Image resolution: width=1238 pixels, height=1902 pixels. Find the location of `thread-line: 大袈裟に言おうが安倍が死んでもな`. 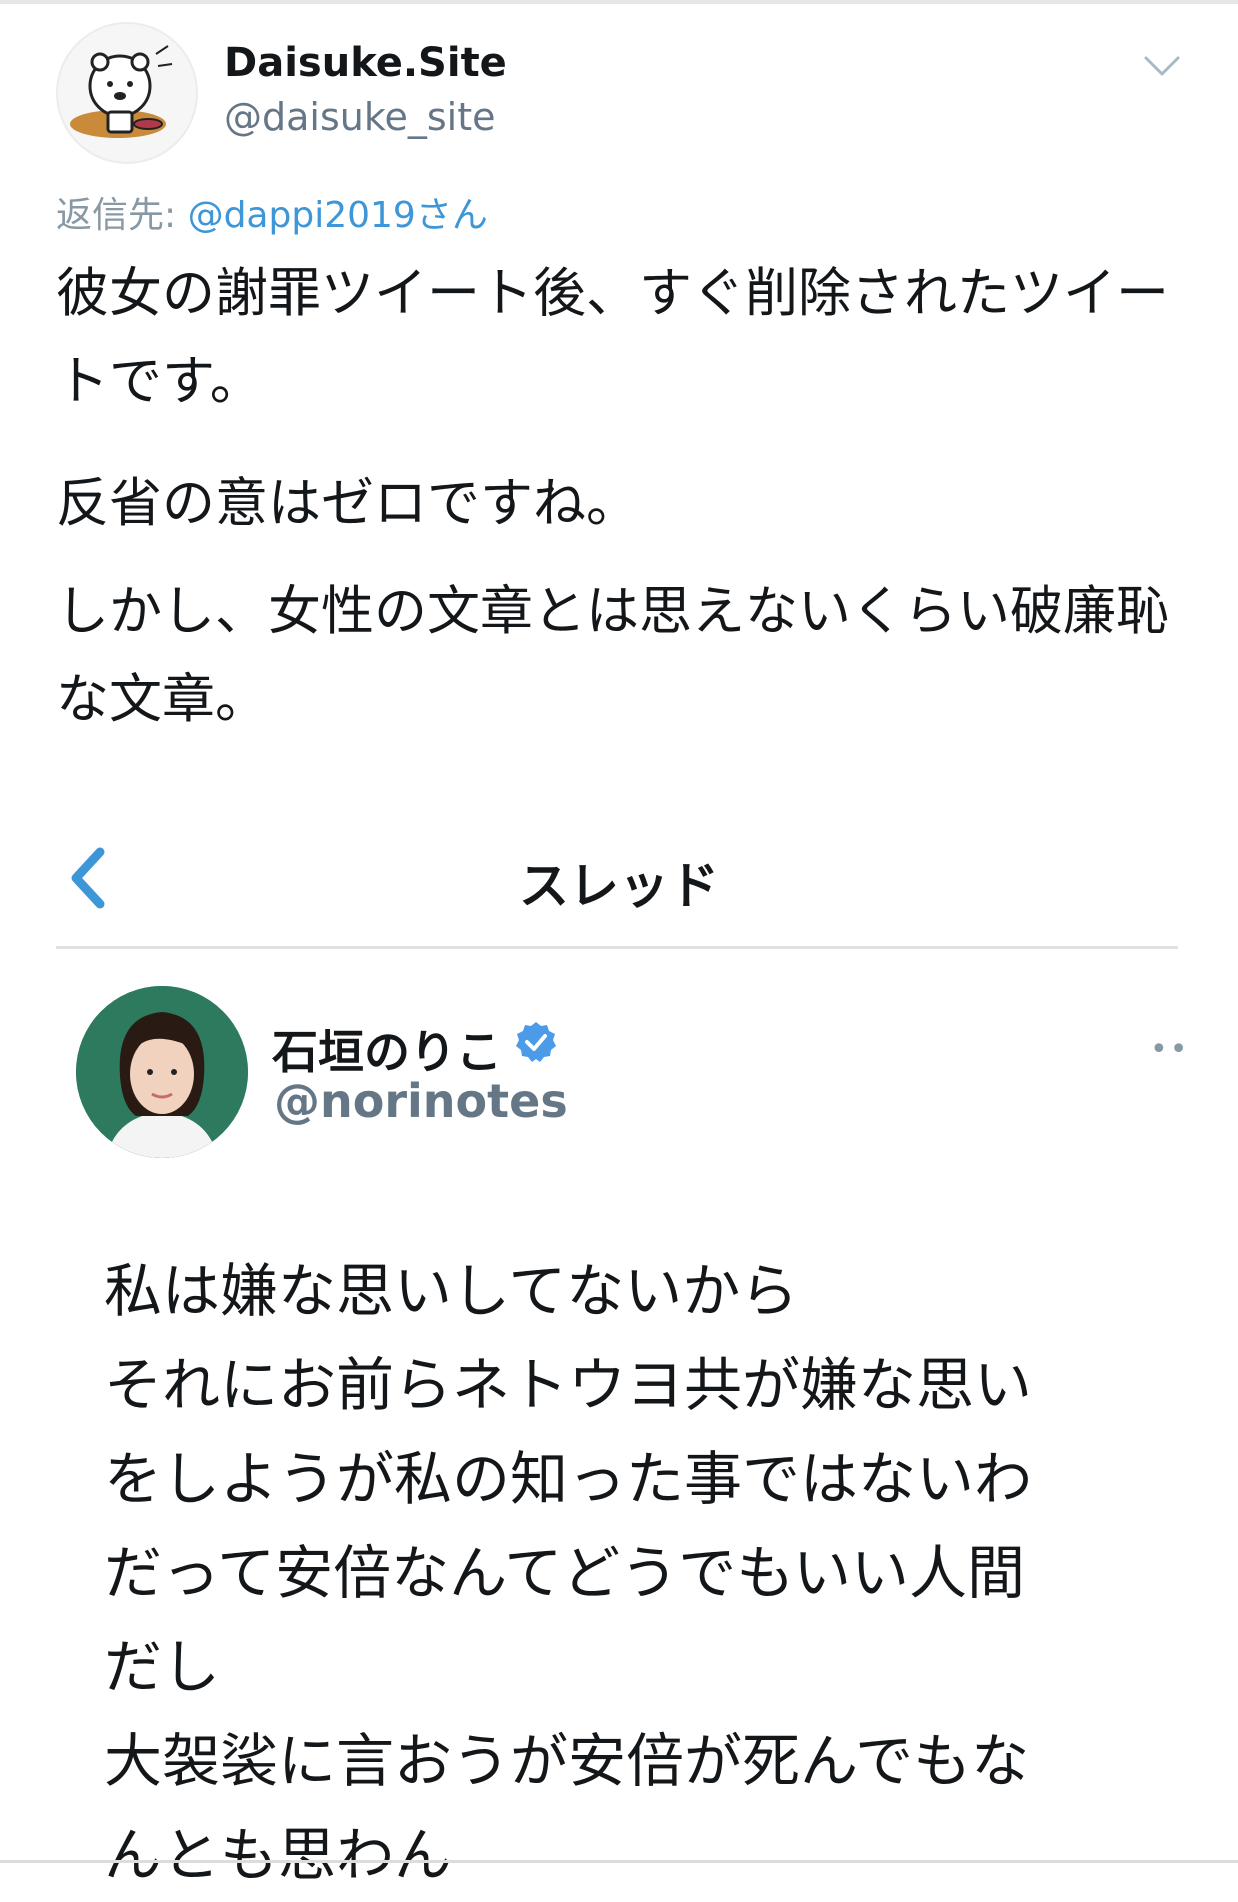

thread-line: 大袈裟に言おうが安倍が死んでもな is located at coordinates (567, 1761).